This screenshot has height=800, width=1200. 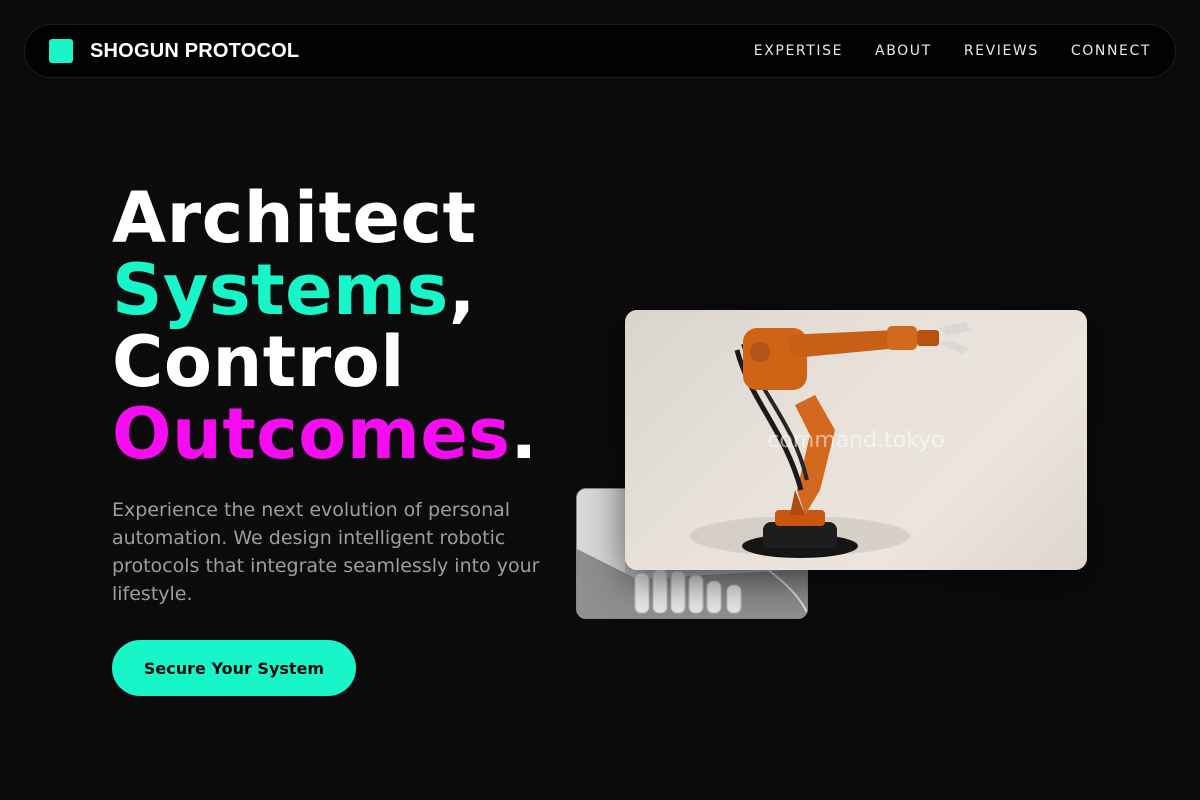 What do you see at coordinates (280, 290) in the screenshot?
I see `hero-title-highlight-systems: Systems` at bounding box center [280, 290].